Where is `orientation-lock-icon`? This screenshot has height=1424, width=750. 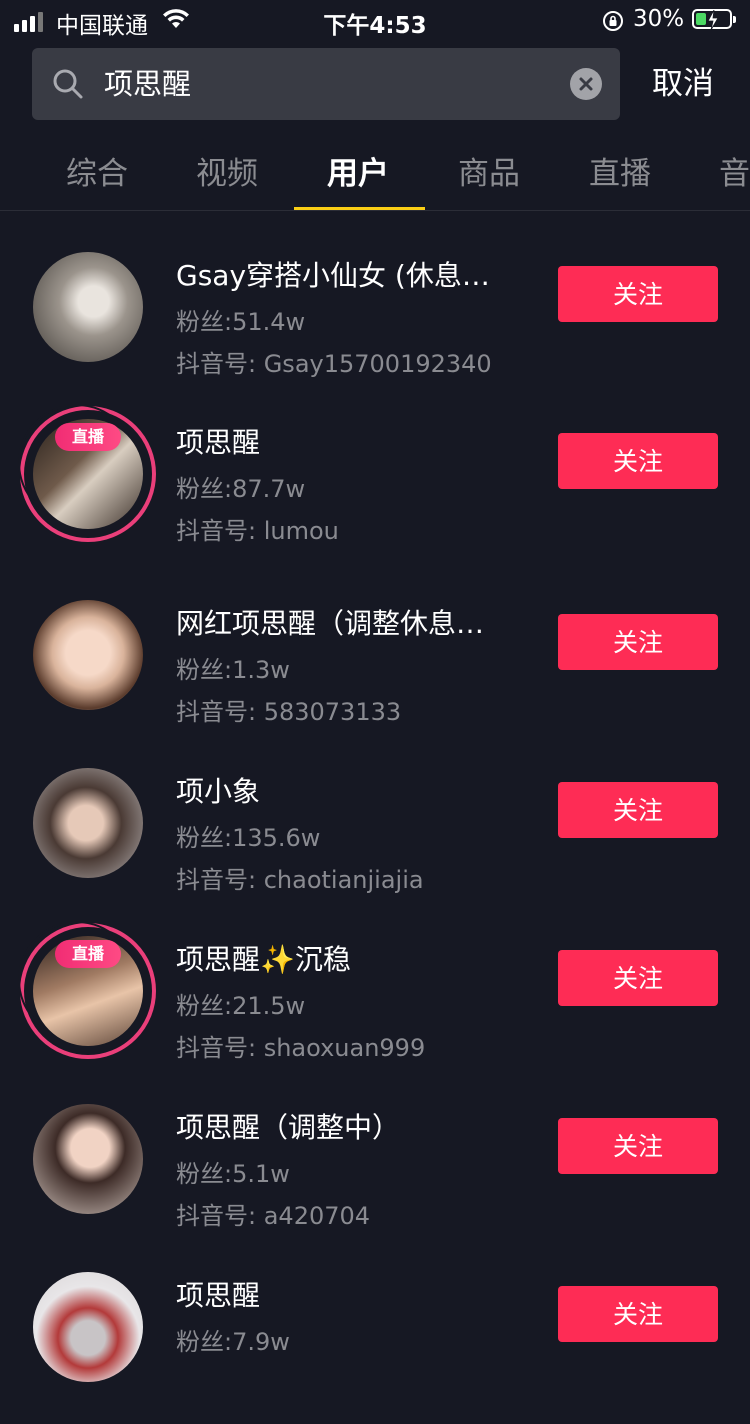
orientation-lock-icon is located at coordinates (613, 23).